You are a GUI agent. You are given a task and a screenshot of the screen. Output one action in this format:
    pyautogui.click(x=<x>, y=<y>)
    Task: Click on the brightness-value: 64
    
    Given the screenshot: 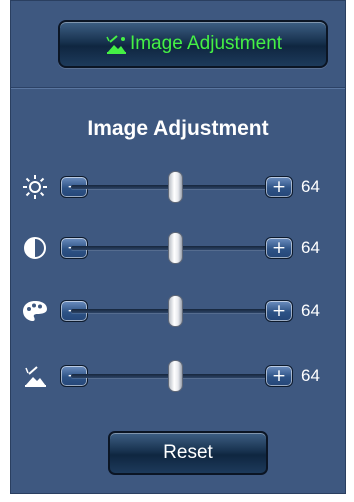 What is the action you would take?
    pyautogui.click(x=310, y=186)
    